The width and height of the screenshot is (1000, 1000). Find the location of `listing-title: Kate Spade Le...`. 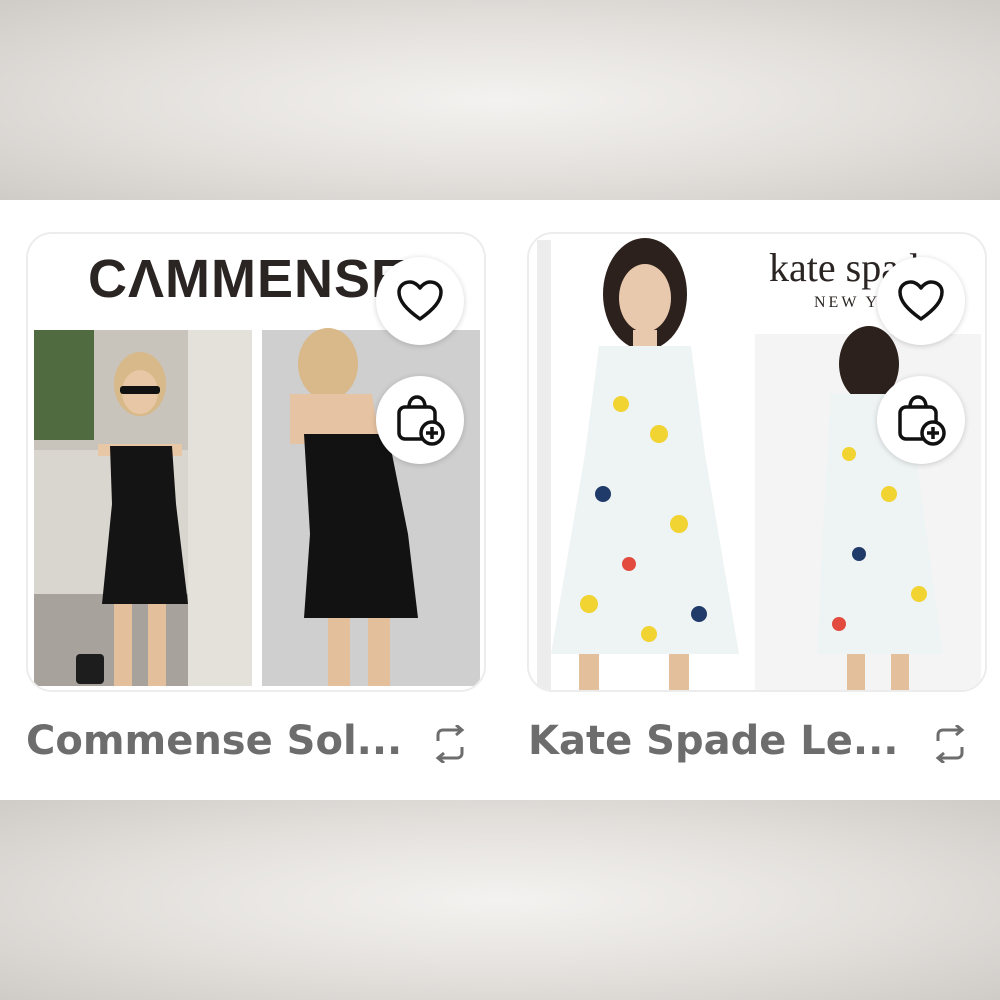

listing-title: Kate Spade Le... is located at coordinates (713, 741).